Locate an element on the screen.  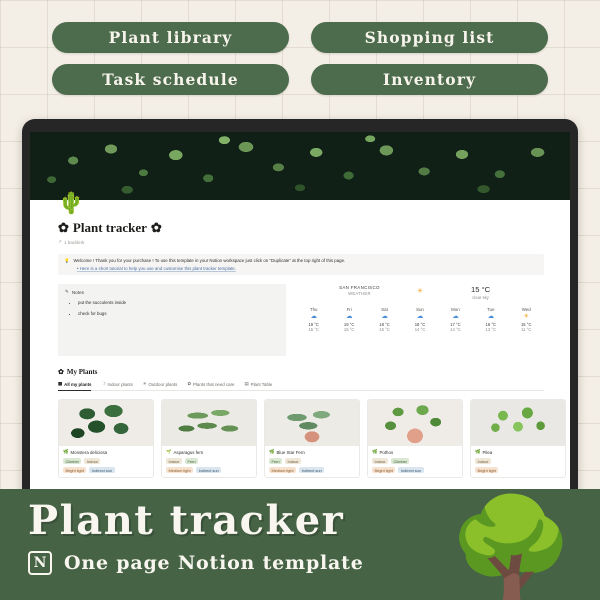
plant-name: 🌿 Monstera deliciosa is located at coordinates (106, 452).